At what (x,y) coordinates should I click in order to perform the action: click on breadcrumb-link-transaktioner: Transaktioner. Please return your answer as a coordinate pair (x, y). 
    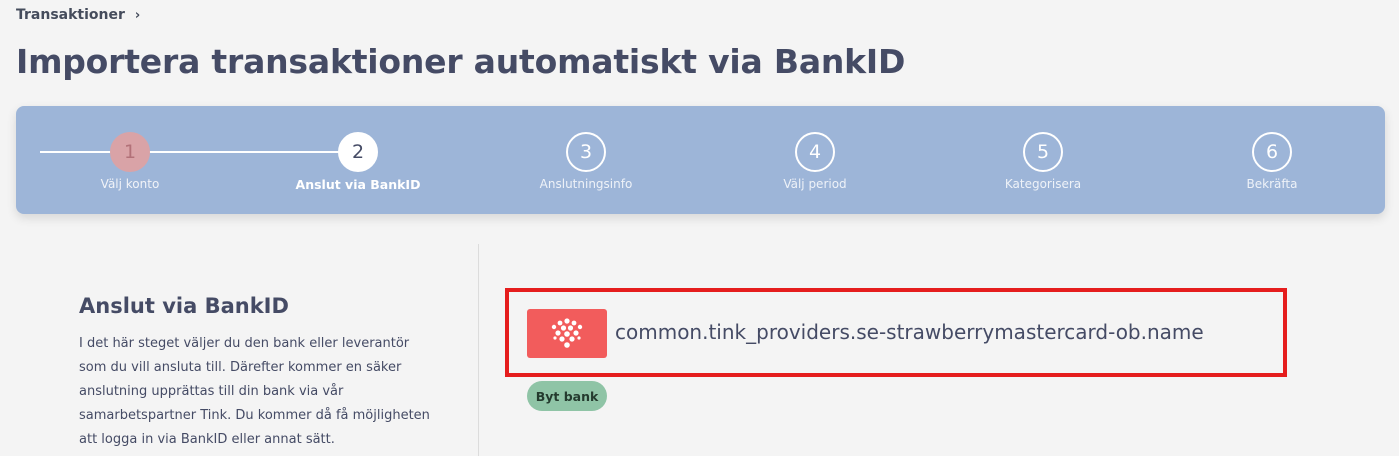
    Looking at the image, I should click on (70, 15).